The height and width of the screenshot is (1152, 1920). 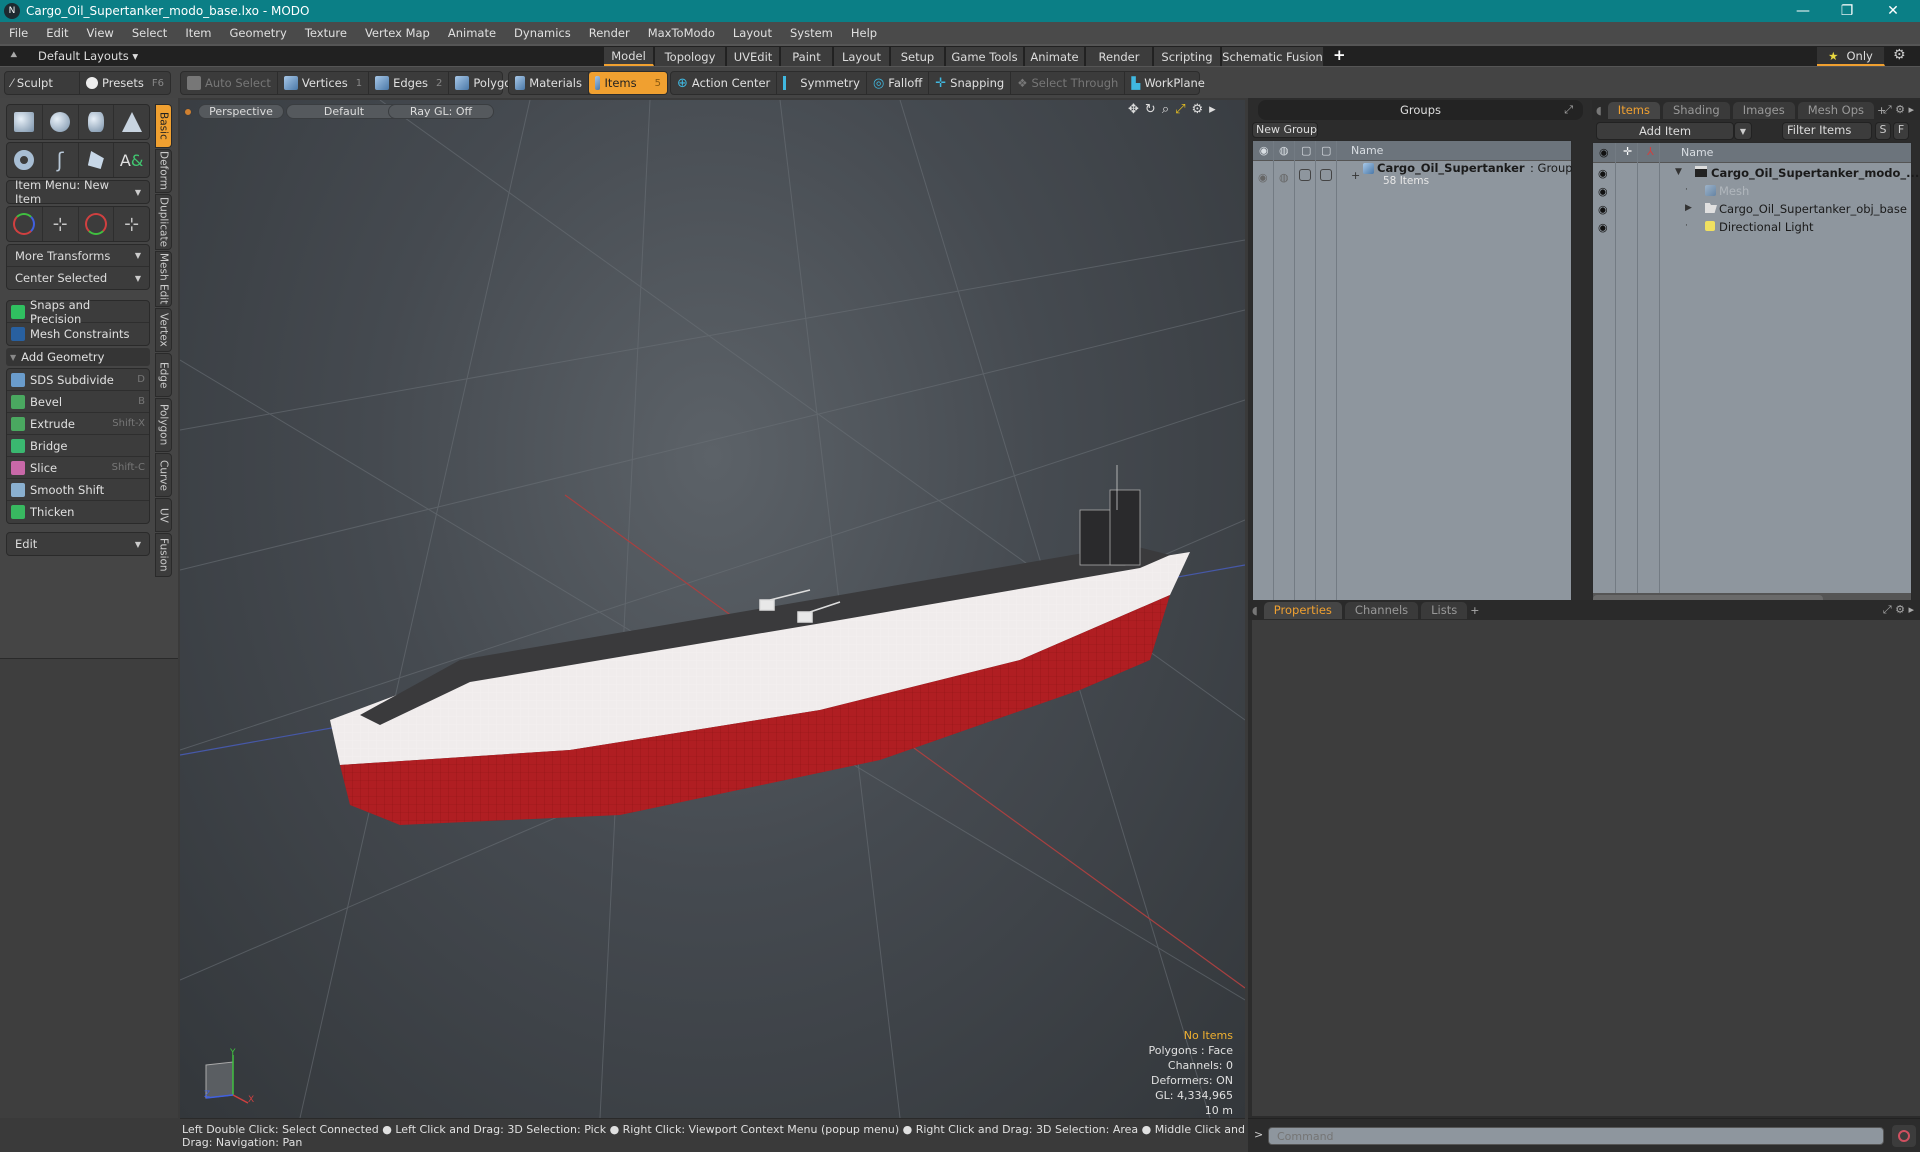 What do you see at coordinates (1835, 110) in the screenshot?
I see `tab-mesh-ops: Mesh Ops` at bounding box center [1835, 110].